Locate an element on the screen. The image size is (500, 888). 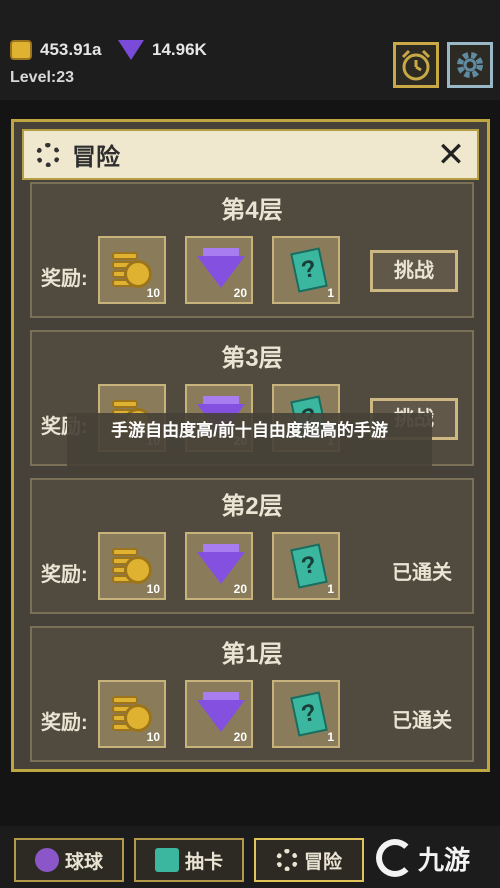
coin-counter: 453.91a is located at coordinates (55, 50).